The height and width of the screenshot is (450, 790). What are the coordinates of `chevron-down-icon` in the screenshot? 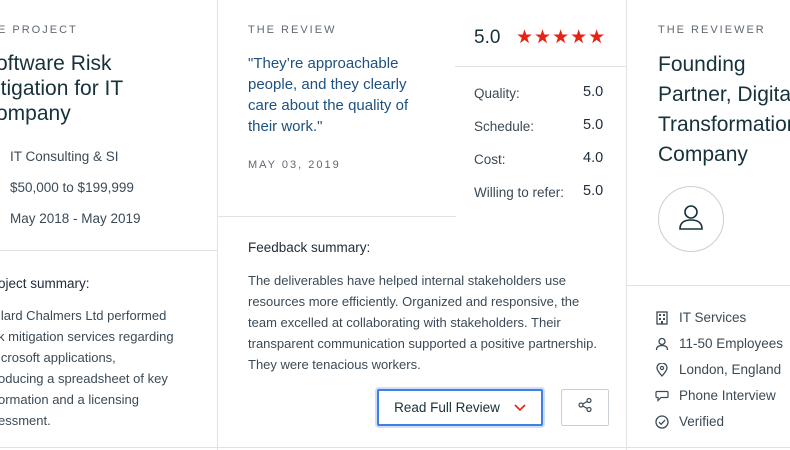 It's located at (520, 408).